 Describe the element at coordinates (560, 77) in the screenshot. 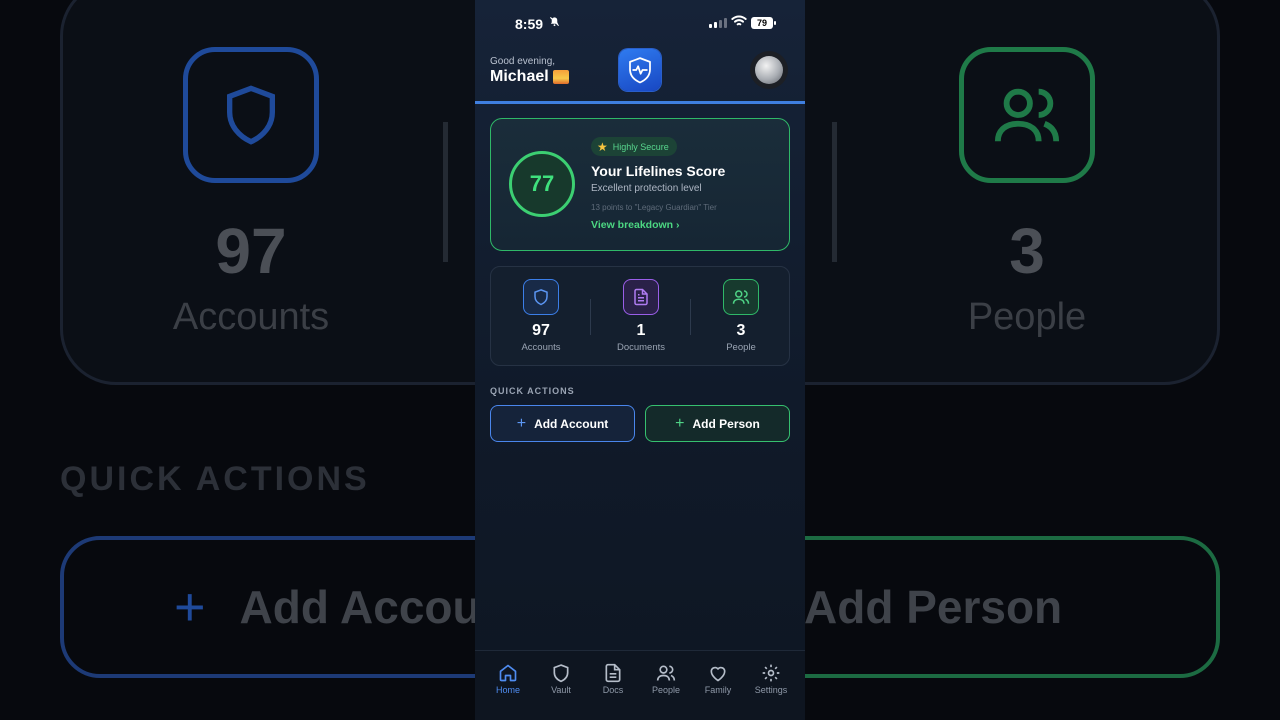

I see `sunset-emoji-icon` at that location.